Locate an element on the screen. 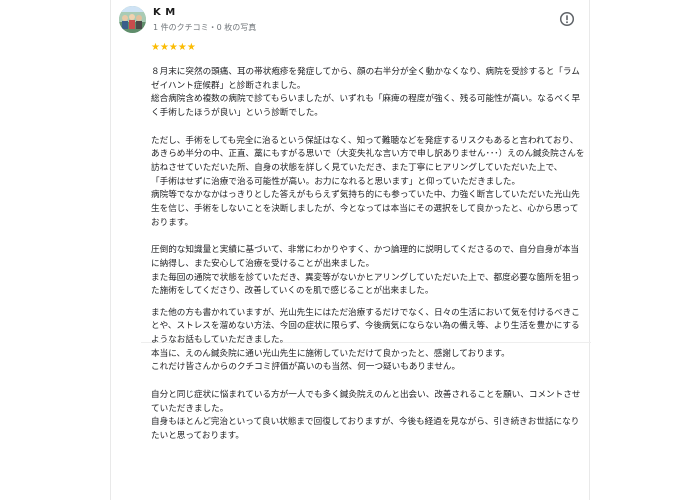 The height and width of the screenshot is (500, 700). more-options-button is located at coordinates (567, 19).